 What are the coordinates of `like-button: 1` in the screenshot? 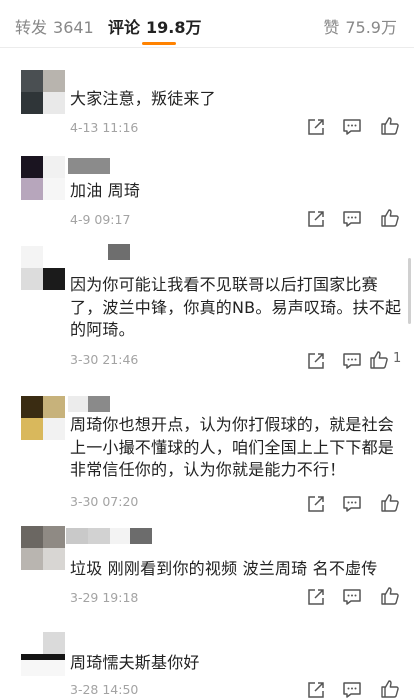 It's located at (389, 360).